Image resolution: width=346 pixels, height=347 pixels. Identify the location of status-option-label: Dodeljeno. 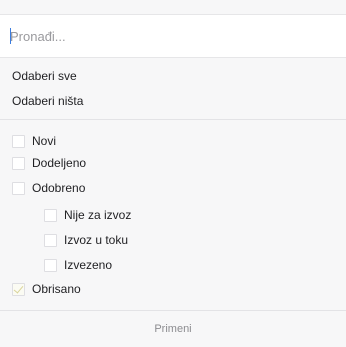
(59, 163).